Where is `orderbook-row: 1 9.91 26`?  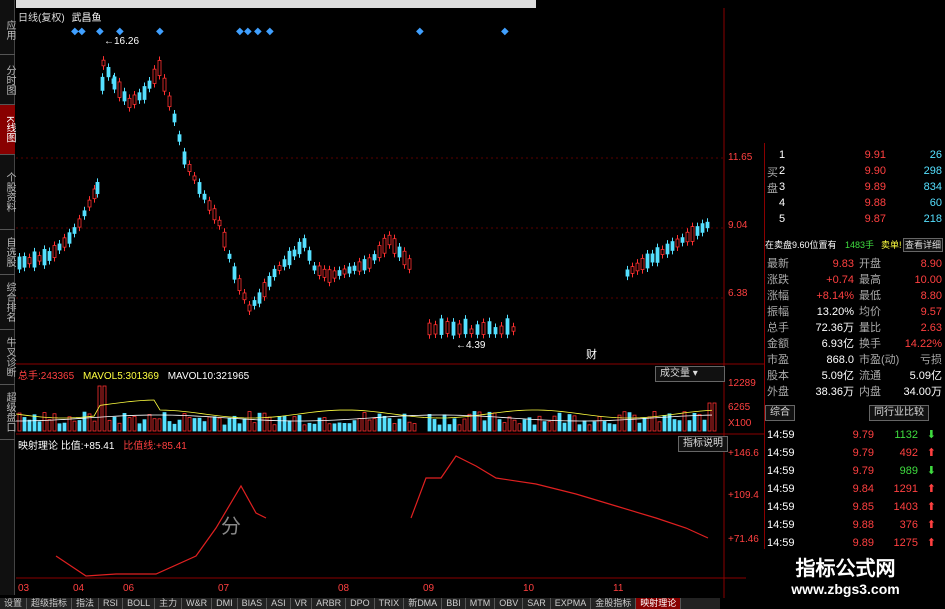
orderbook-row: 1 9.91 26 is located at coordinates (860, 155).